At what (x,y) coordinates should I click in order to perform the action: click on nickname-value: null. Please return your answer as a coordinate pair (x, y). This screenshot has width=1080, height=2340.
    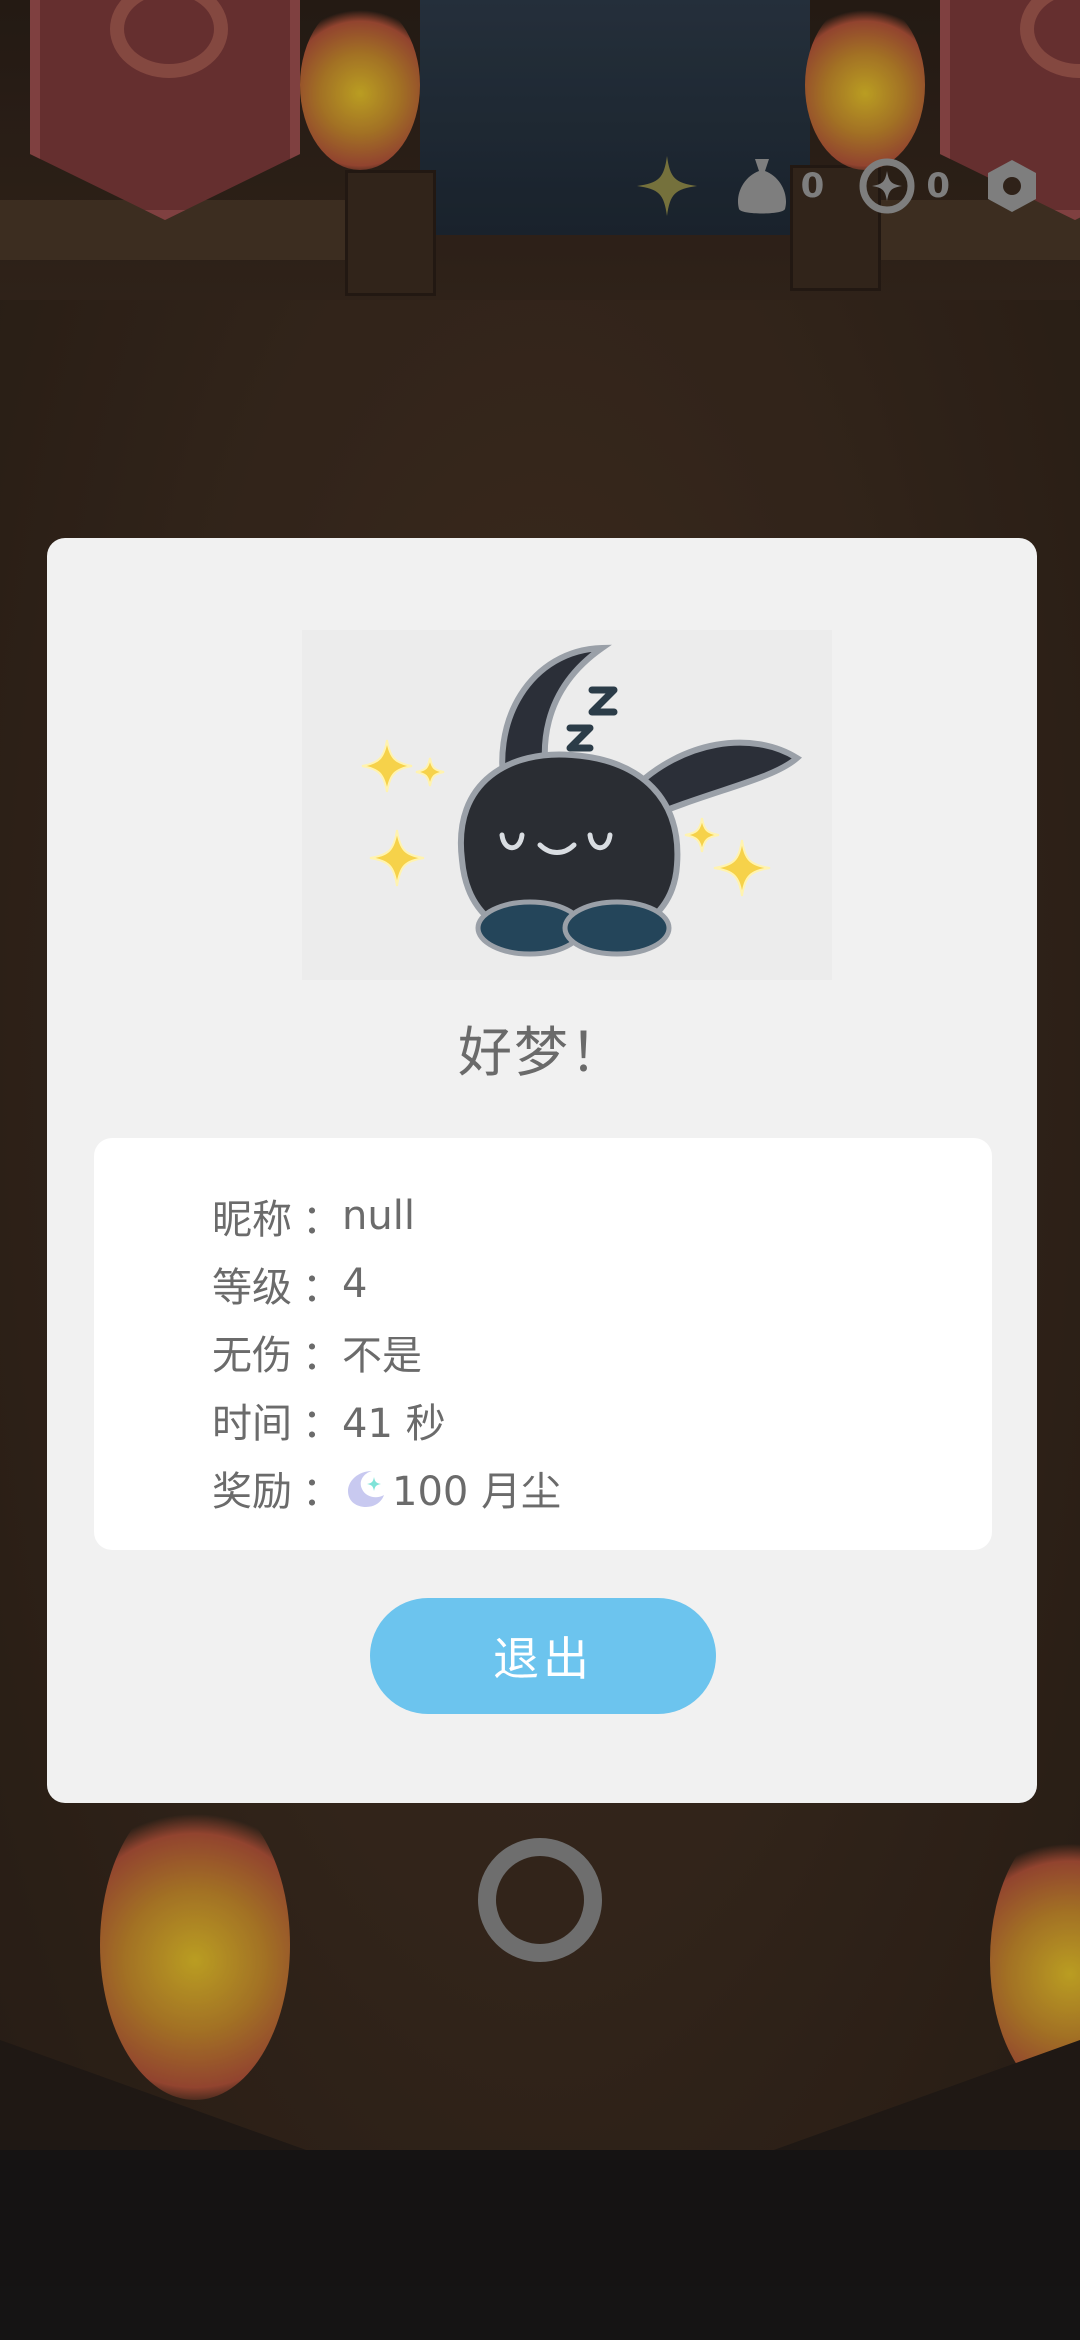
    Looking at the image, I should click on (378, 1216).